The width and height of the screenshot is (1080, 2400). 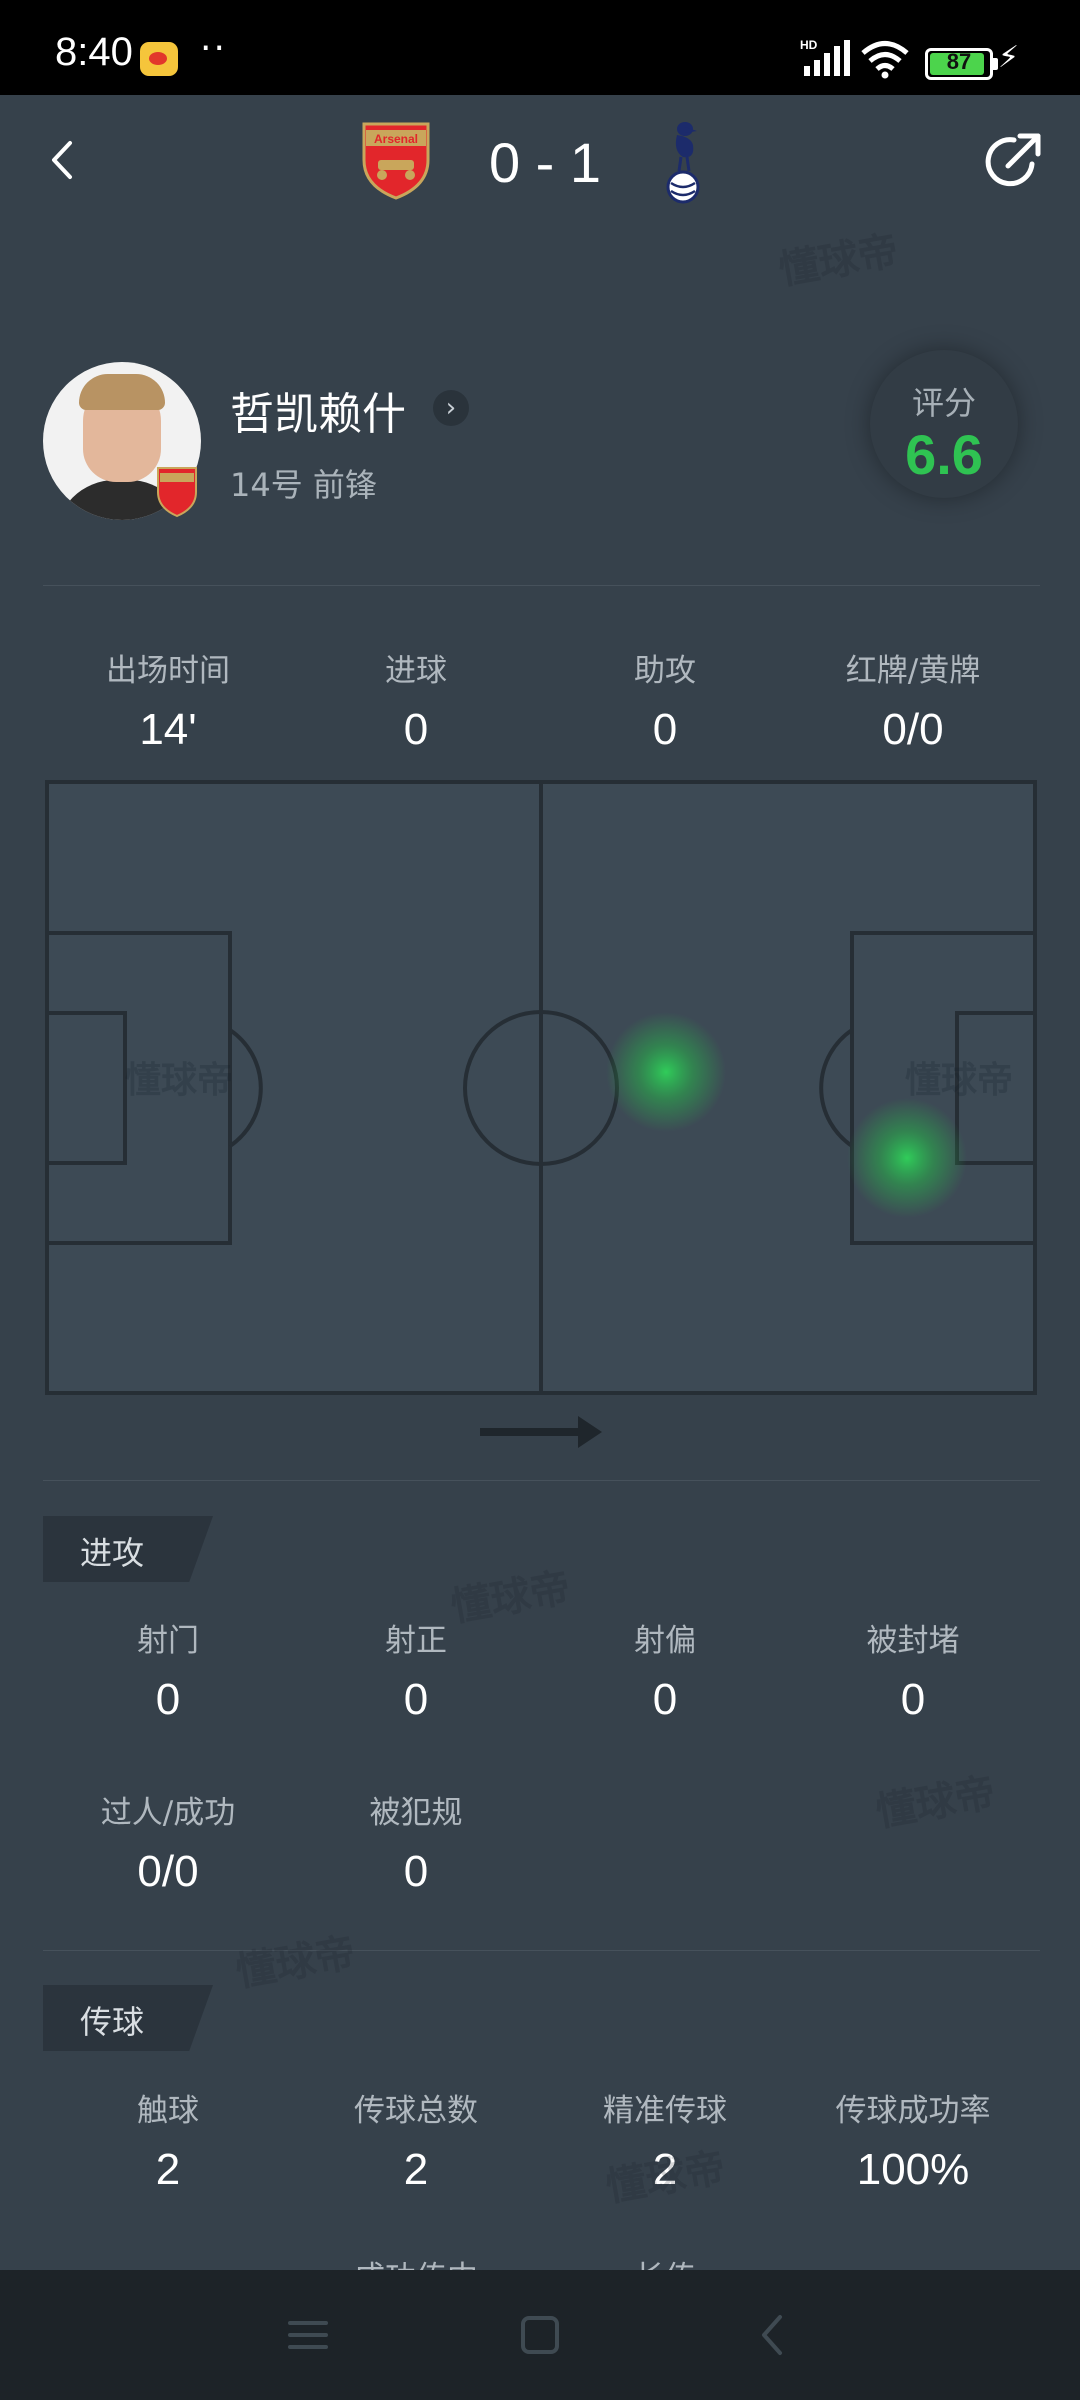 What do you see at coordinates (913, 1670) in the screenshot?
I see `stat-shots-blocked: 被封堵 0` at bounding box center [913, 1670].